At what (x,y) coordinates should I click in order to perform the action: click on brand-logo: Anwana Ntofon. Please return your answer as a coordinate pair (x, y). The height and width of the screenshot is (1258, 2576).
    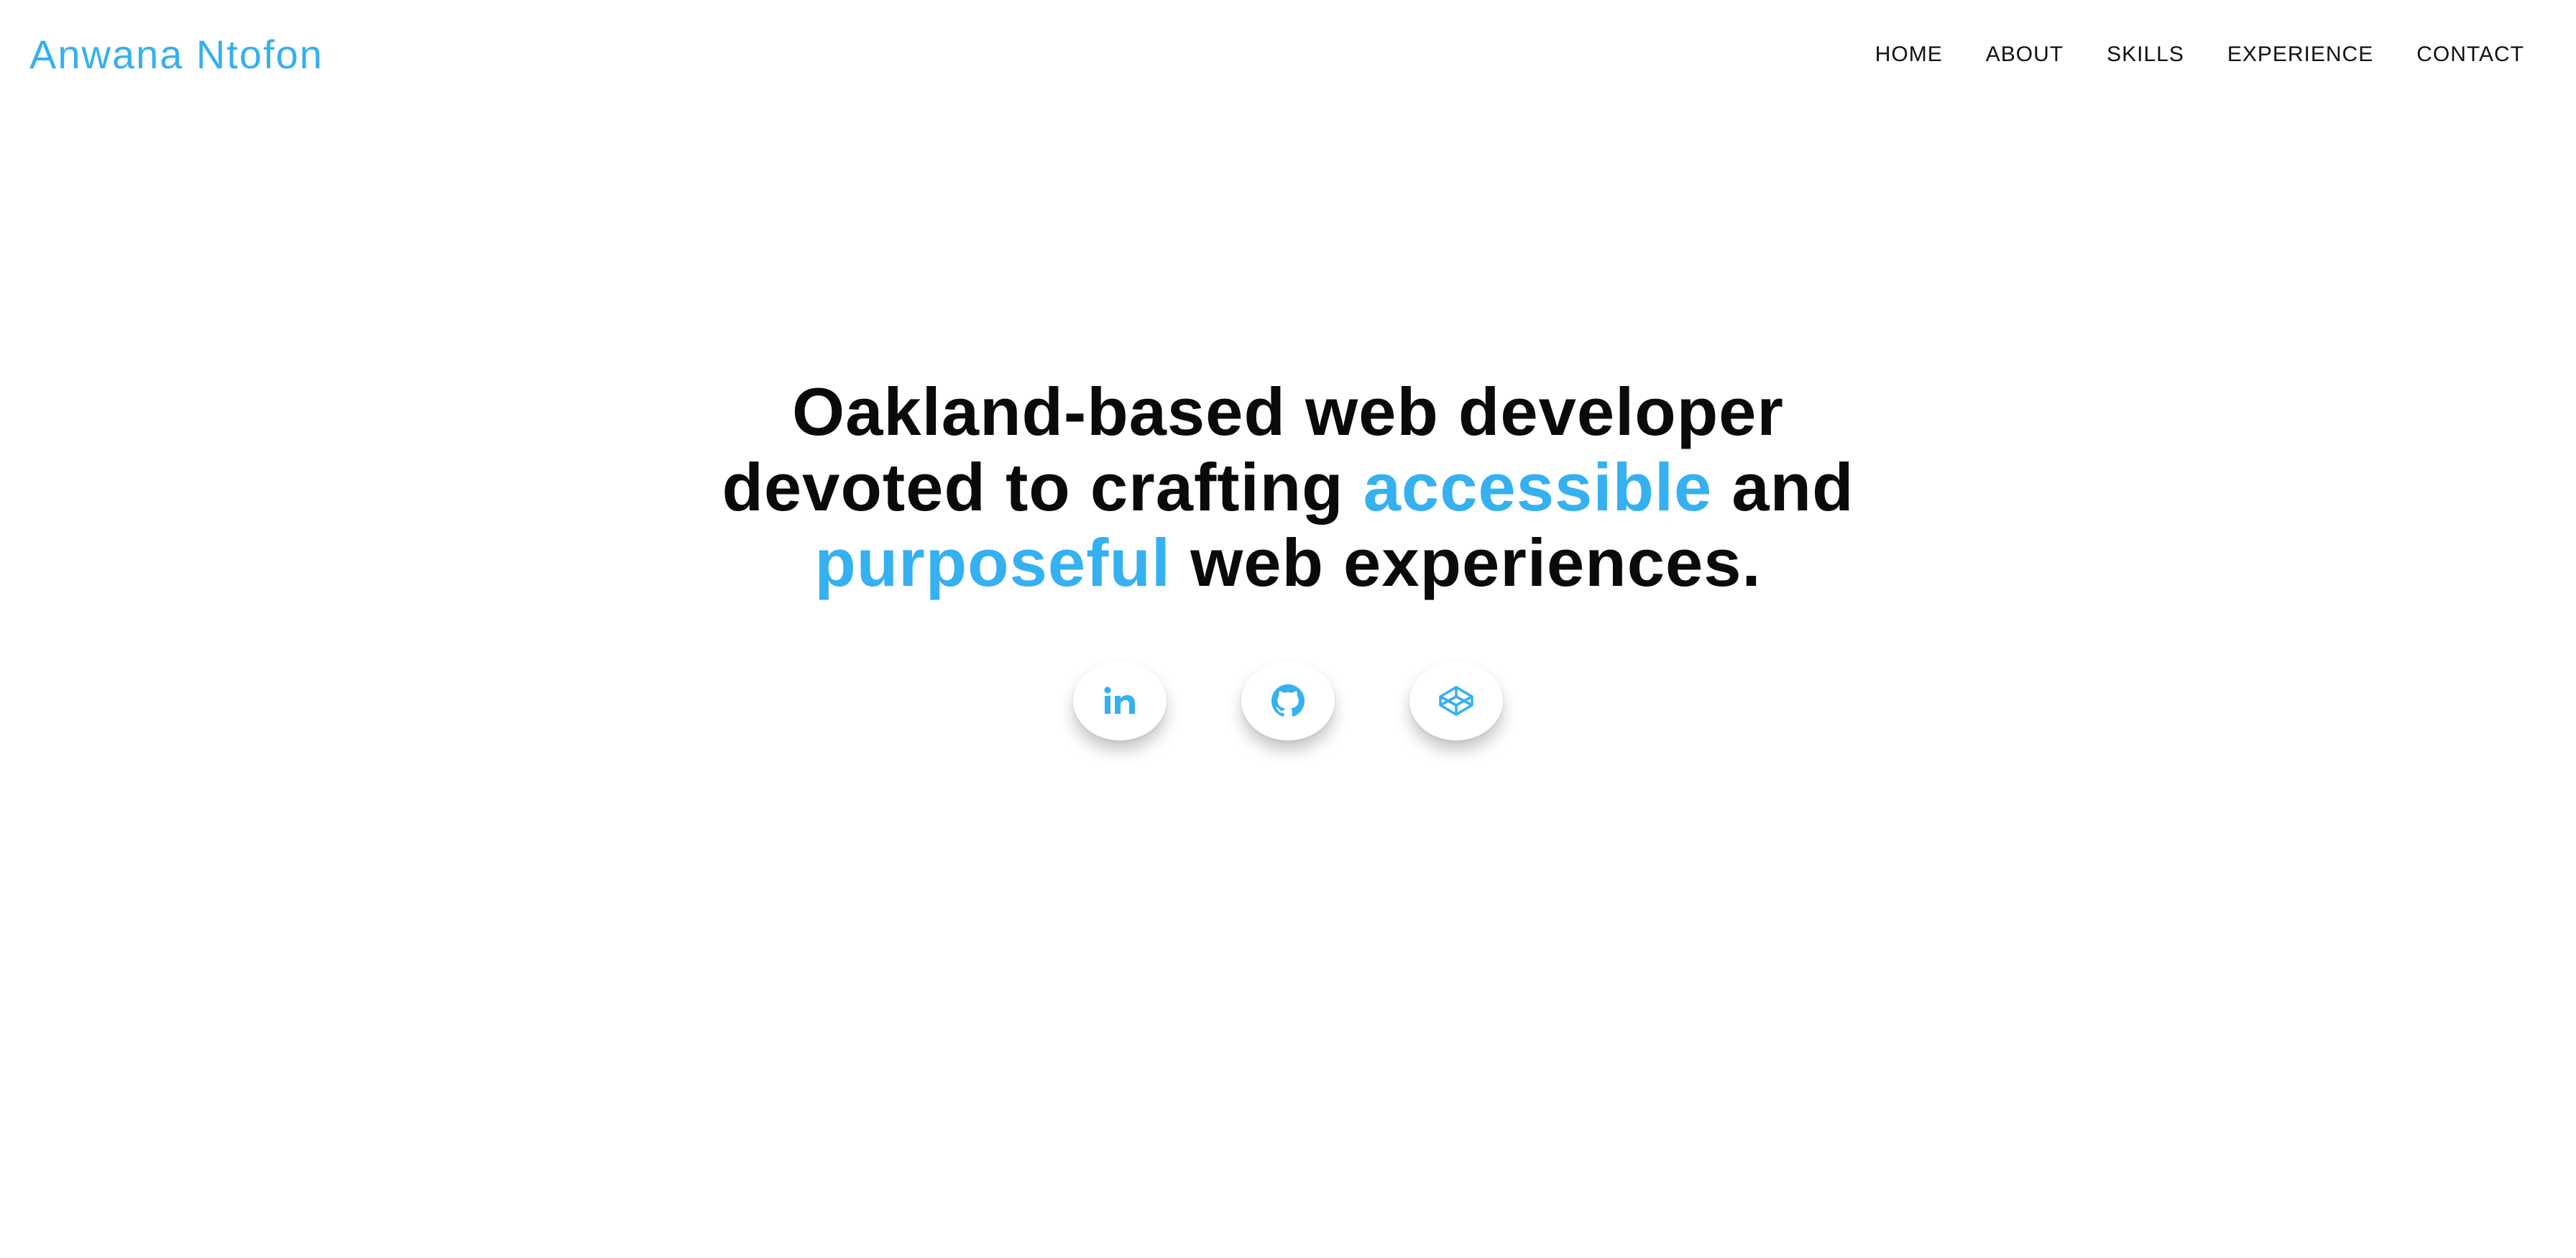
    Looking at the image, I should click on (176, 55).